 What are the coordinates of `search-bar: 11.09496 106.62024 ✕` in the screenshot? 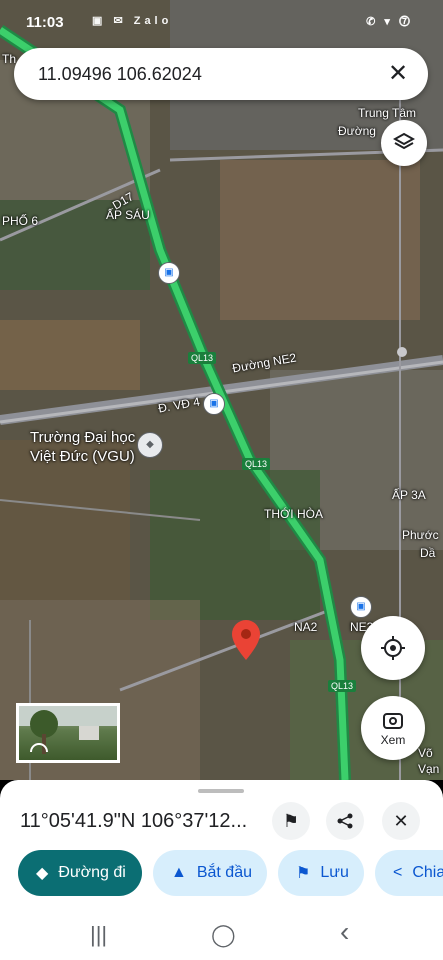 It's located at (221, 74).